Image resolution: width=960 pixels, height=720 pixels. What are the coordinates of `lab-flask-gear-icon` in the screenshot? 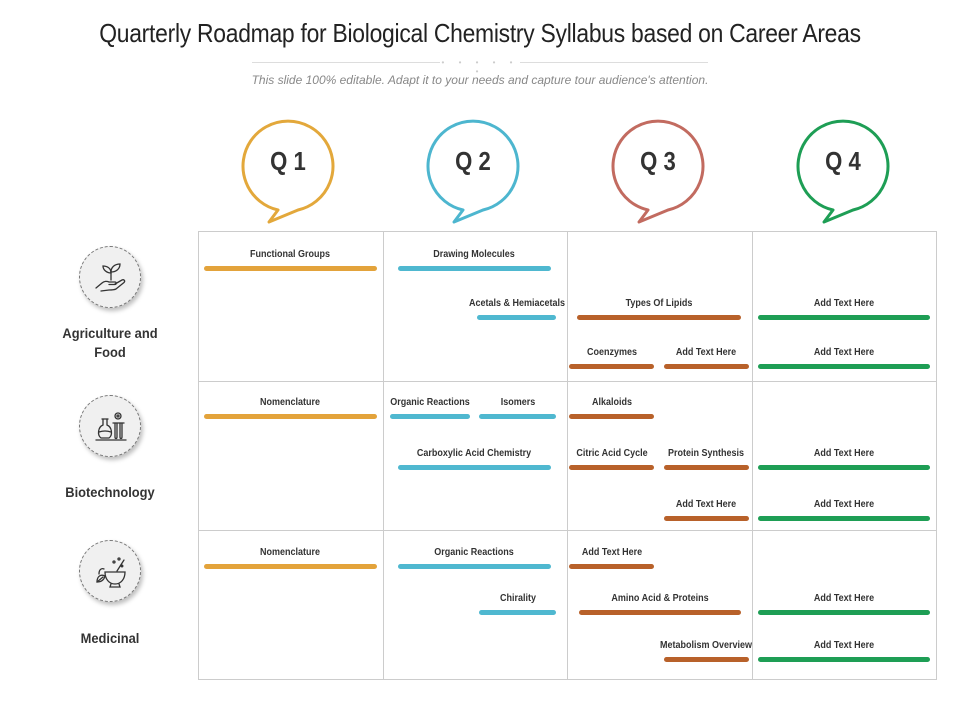 It's located at (110, 426).